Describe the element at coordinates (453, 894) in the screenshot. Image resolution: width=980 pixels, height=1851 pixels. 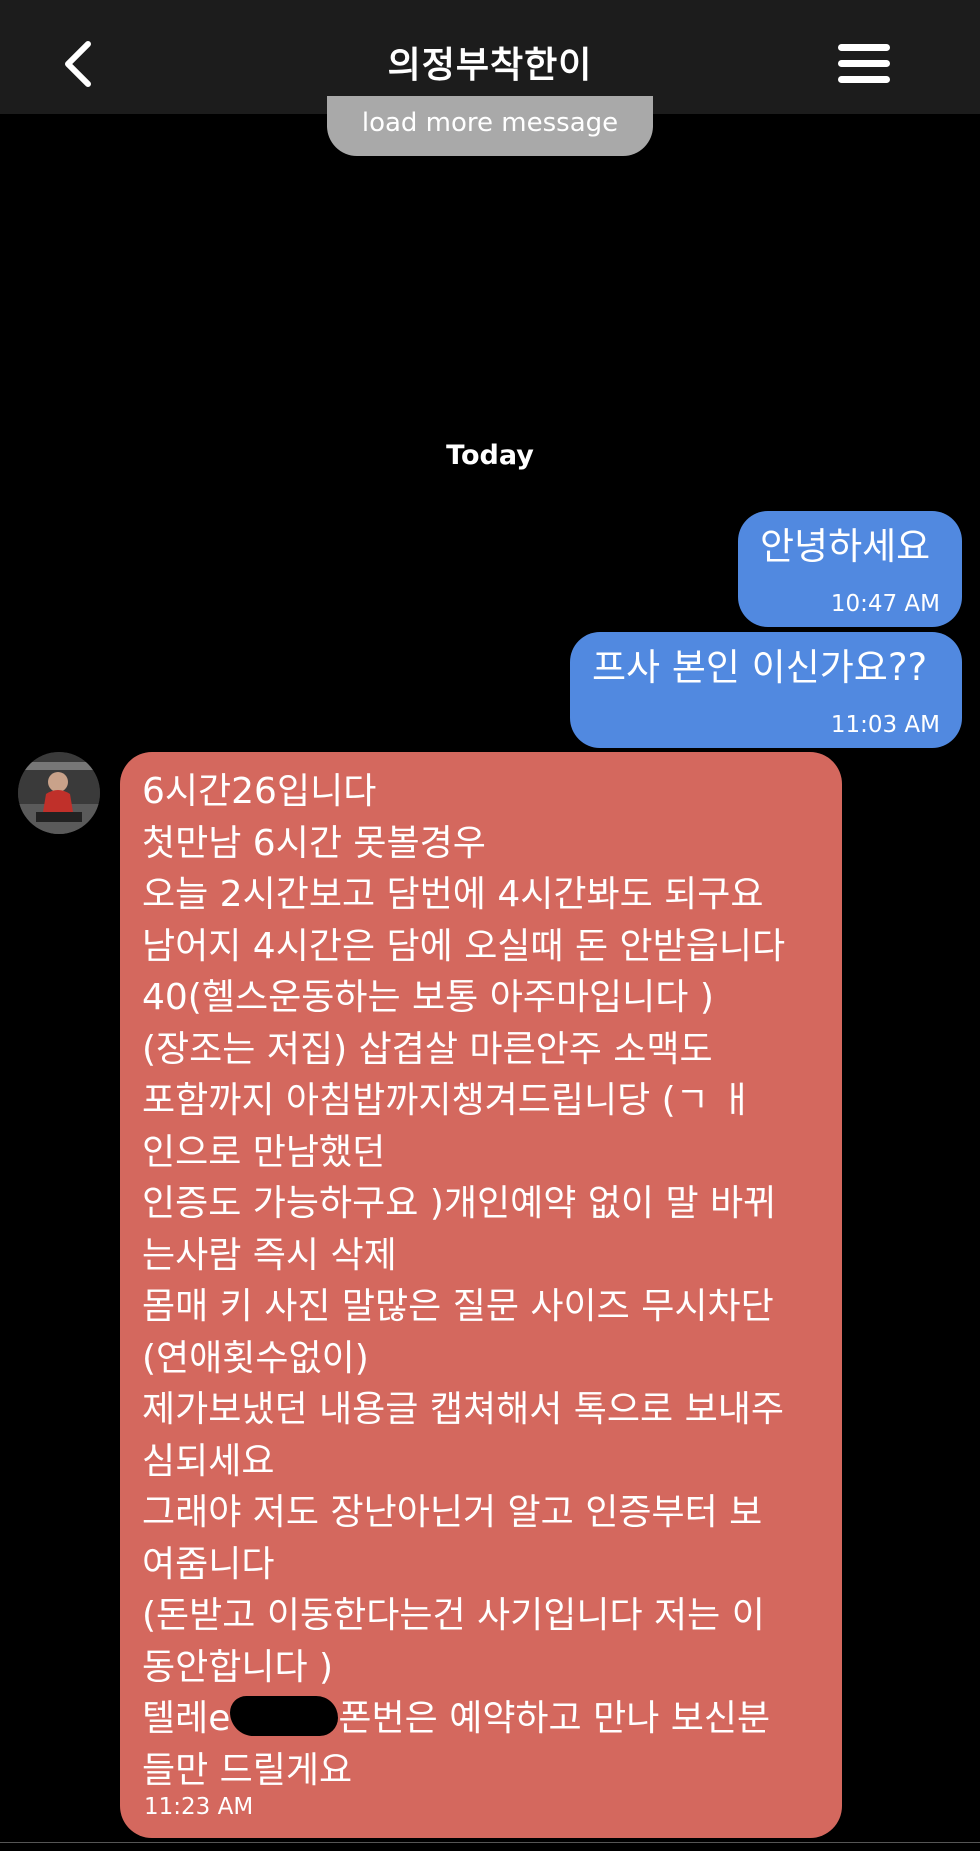
I see `message-line: 오늘 2시간보고 담번에 4시간봐도 되구요` at that location.